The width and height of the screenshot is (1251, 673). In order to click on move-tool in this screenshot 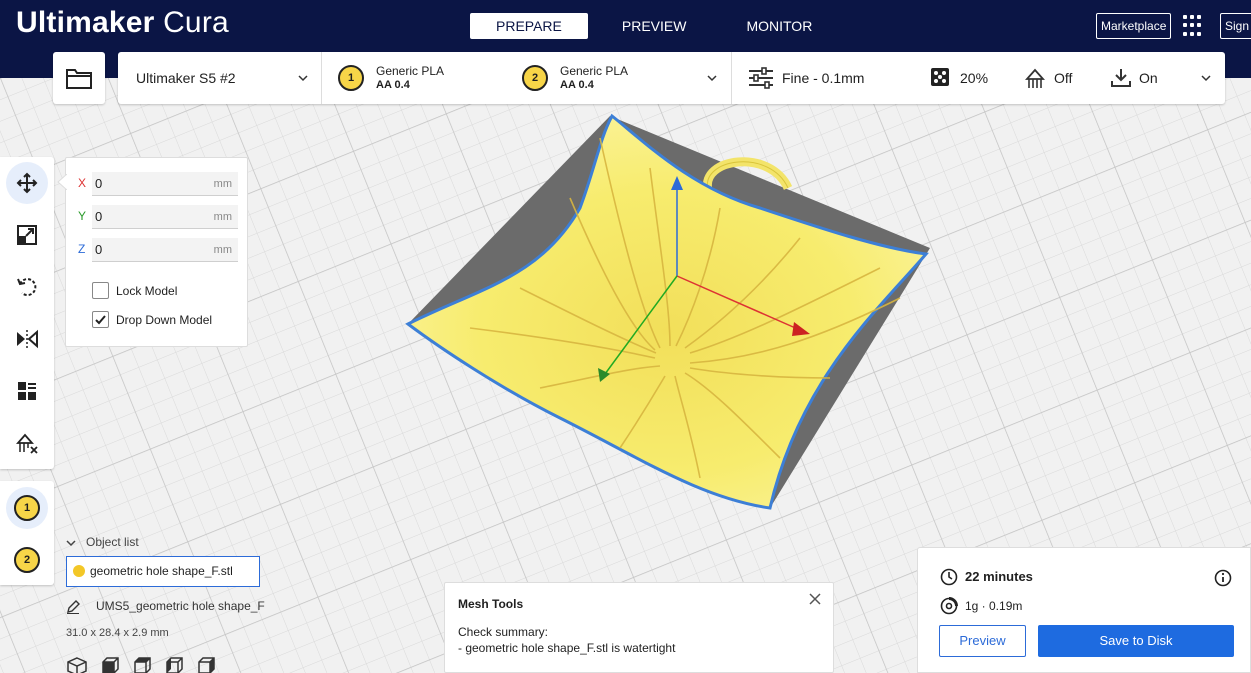, I will do `click(27, 183)`.